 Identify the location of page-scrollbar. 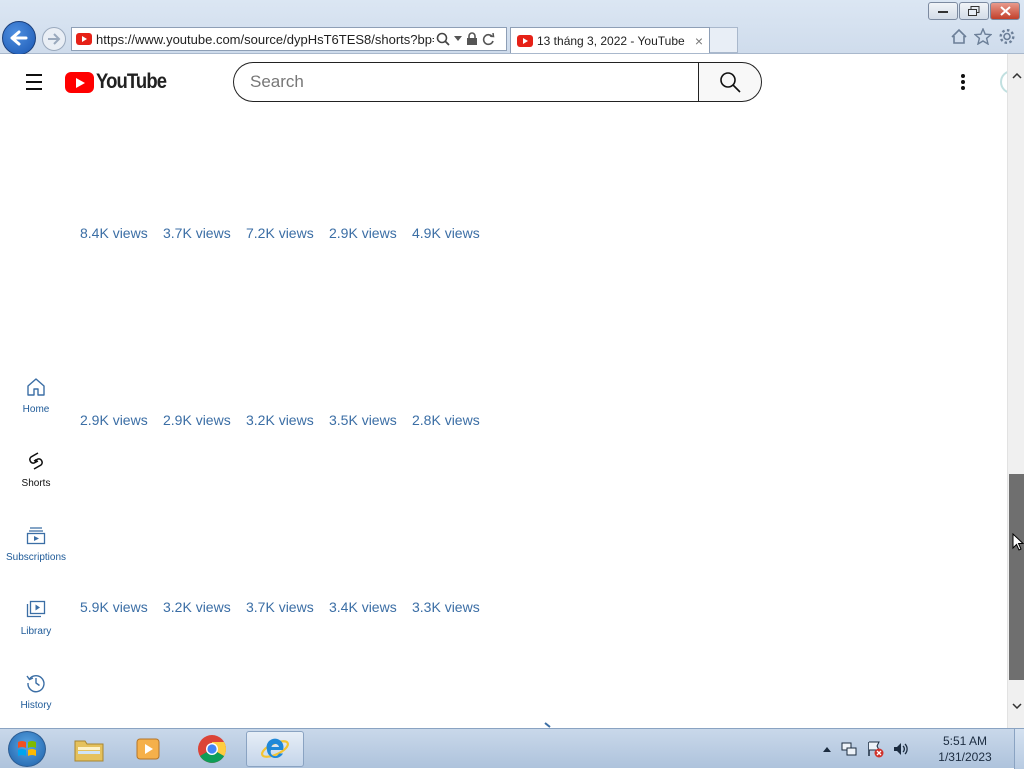
(1015, 391).